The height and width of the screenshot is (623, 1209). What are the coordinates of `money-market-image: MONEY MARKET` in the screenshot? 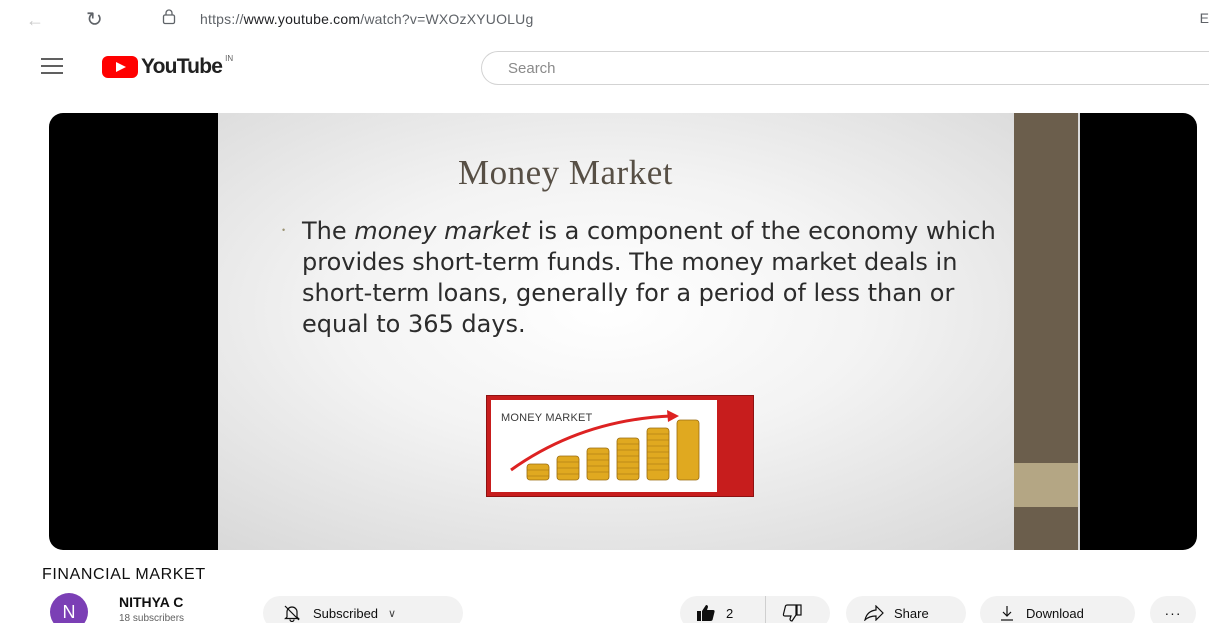 It's located at (620, 446).